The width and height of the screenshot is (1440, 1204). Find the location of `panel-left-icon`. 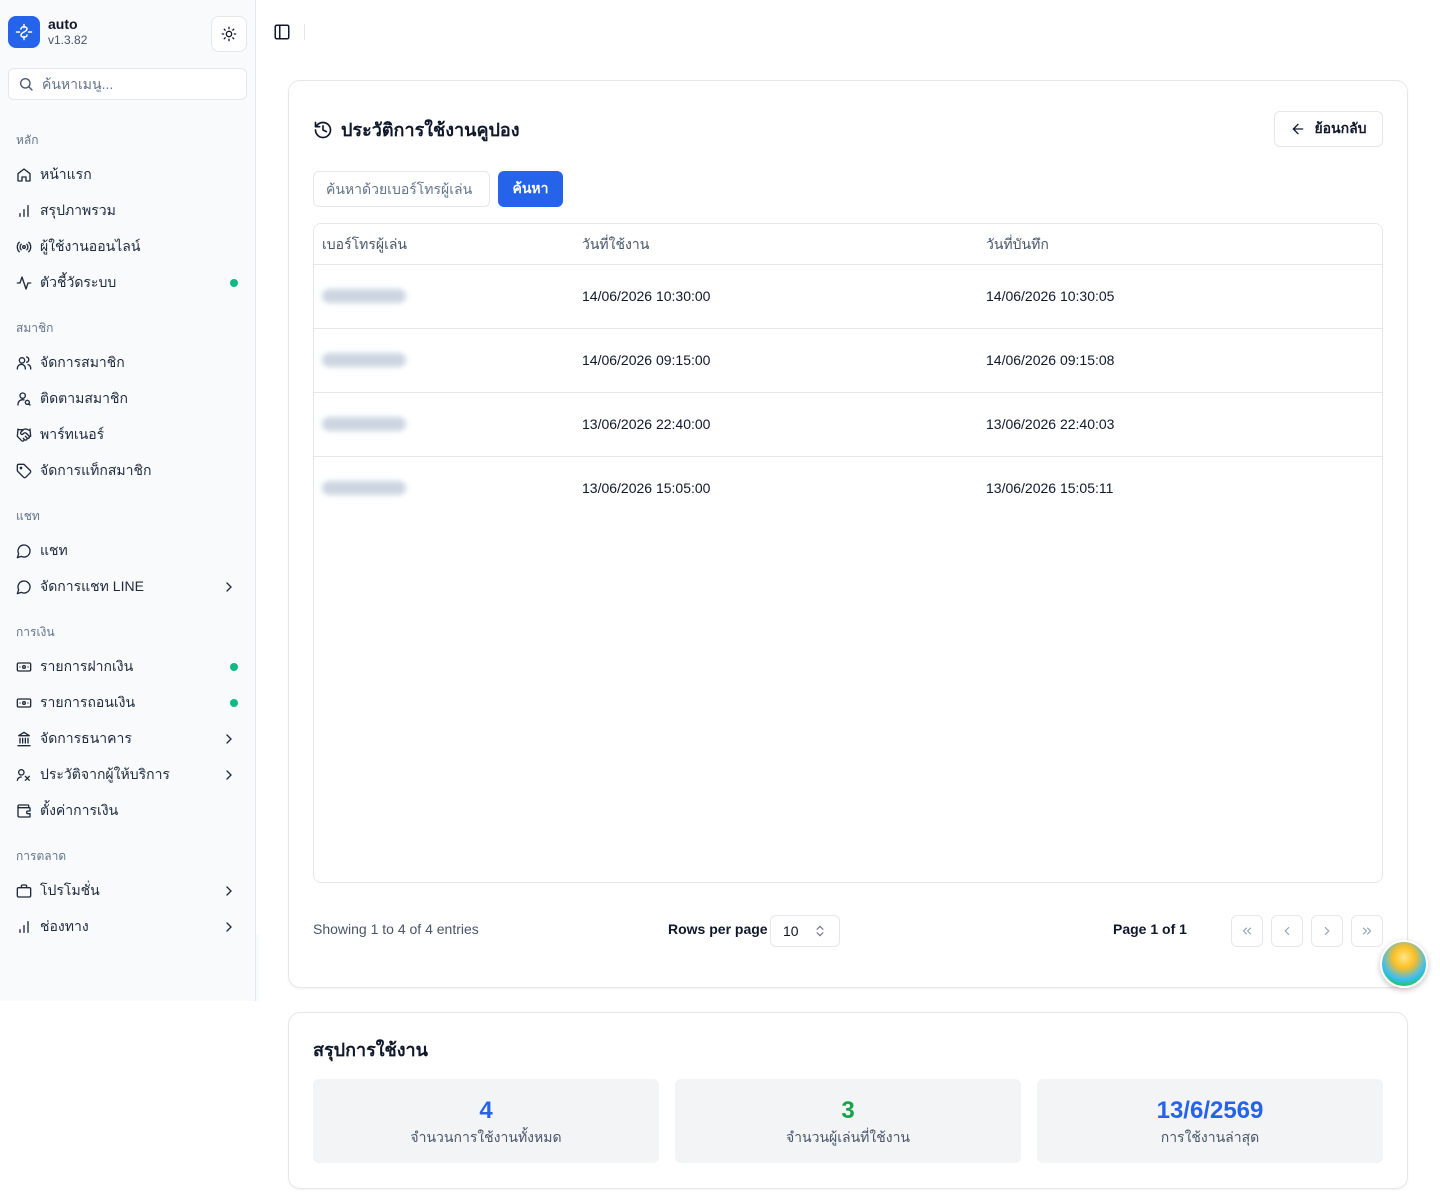

panel-left-icon is located at coordinates (282, 32).